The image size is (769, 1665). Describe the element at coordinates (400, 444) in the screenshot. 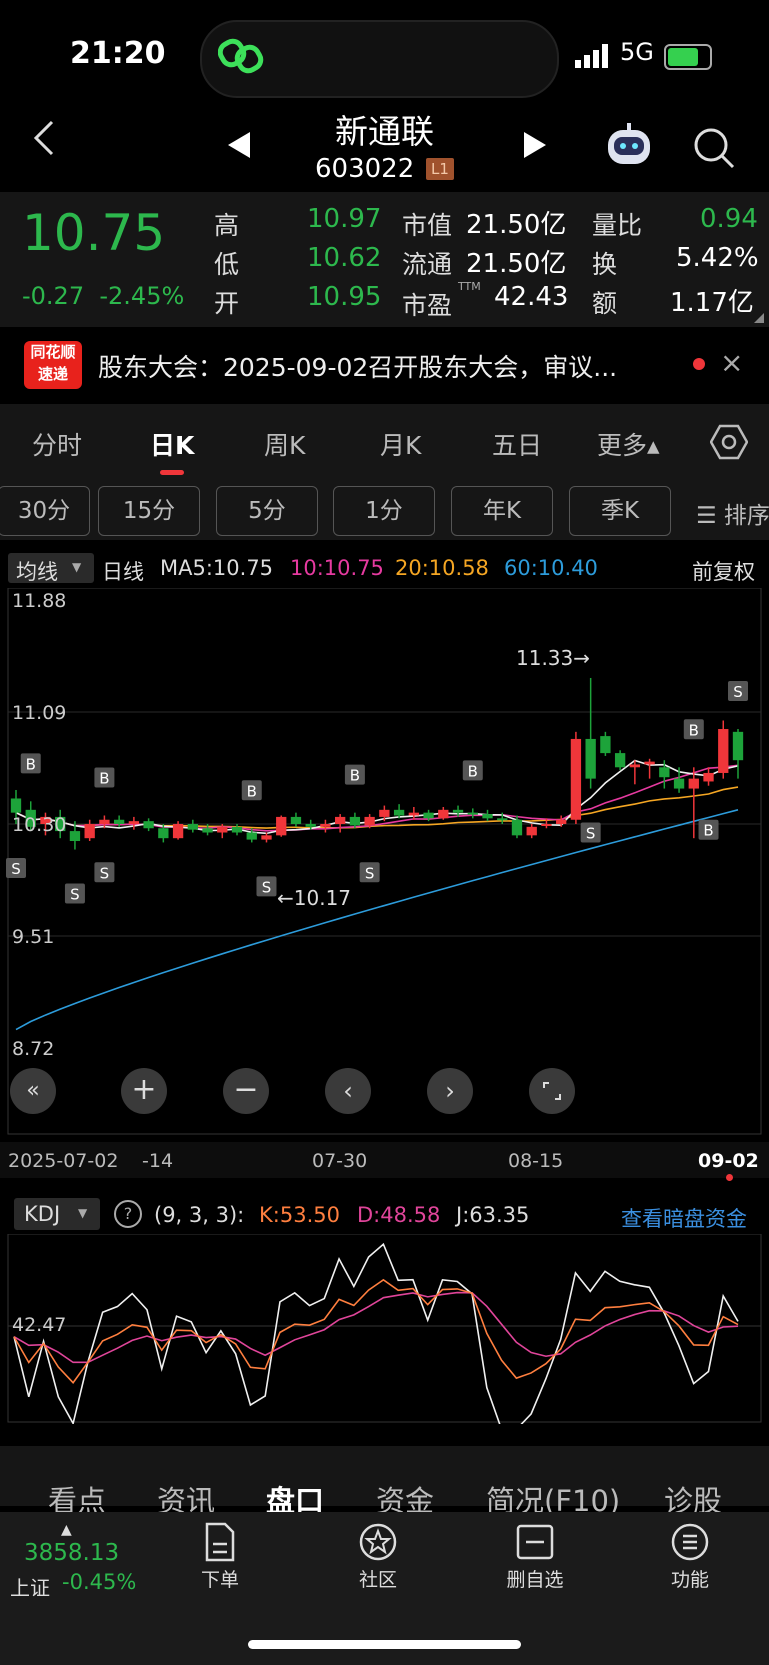

I see `tab-monthly-k: 月K` at that location.